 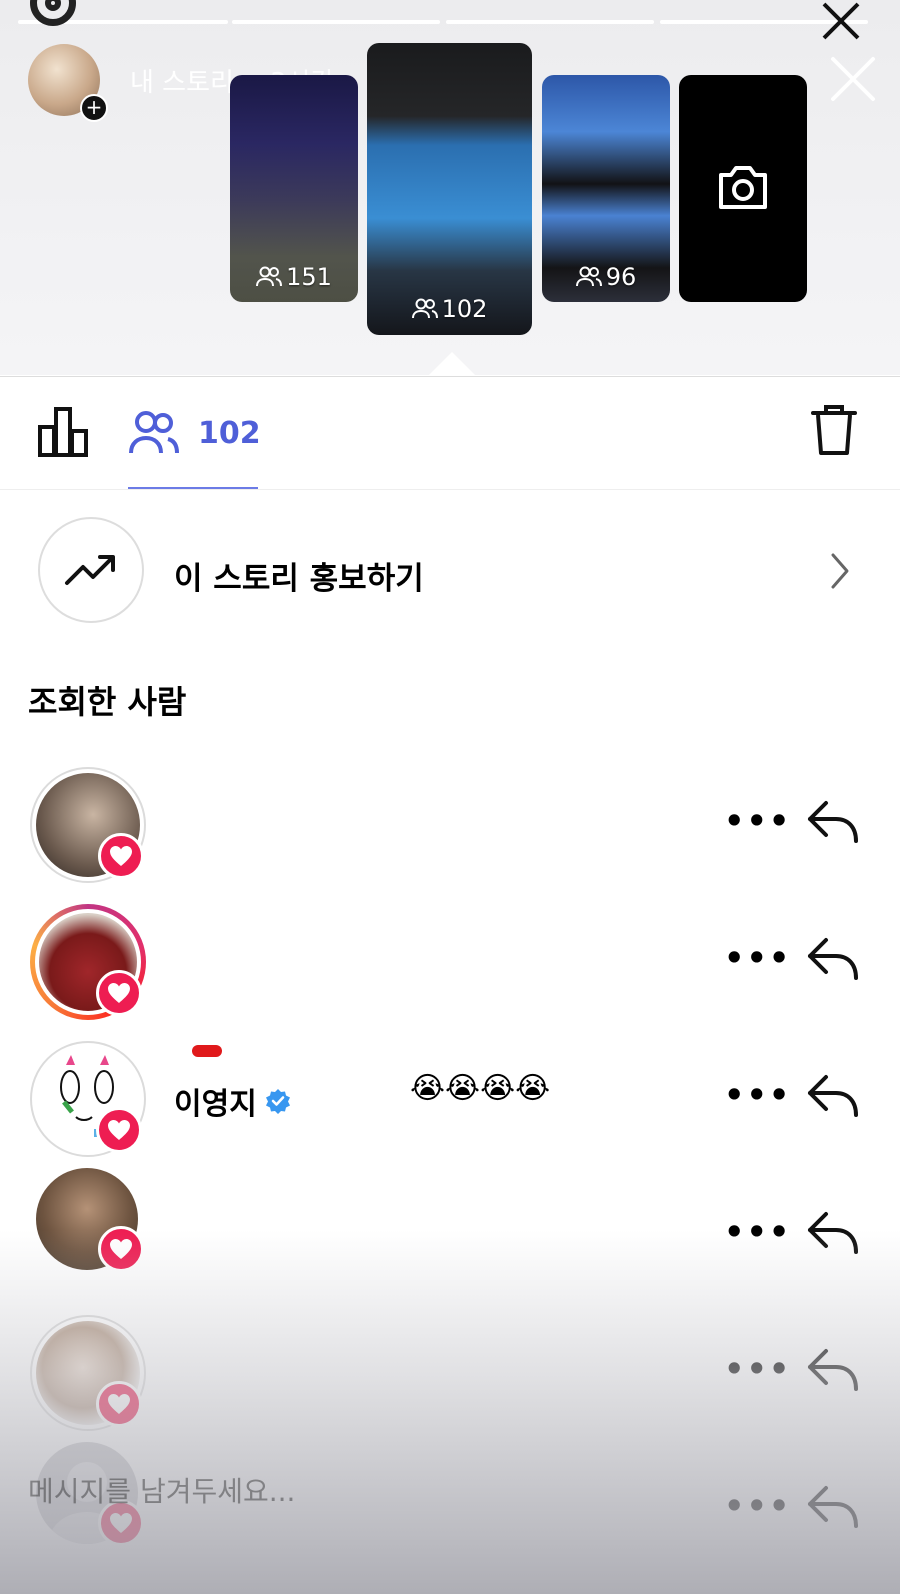 What do you see at coordinates (452, 364) in the screenshot?
I see `selected-pointer` at bounding box center [452, 364].